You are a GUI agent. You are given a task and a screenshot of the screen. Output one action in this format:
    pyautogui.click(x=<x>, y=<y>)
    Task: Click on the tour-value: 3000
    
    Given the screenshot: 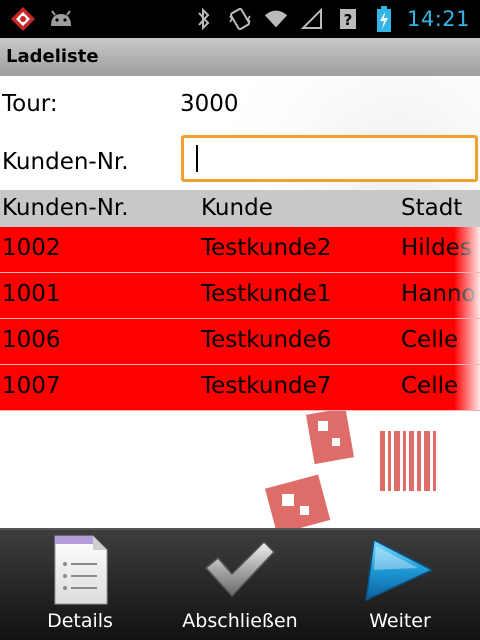 What is the action you would take?
    pyautogui.click(x=209, y=104)
    